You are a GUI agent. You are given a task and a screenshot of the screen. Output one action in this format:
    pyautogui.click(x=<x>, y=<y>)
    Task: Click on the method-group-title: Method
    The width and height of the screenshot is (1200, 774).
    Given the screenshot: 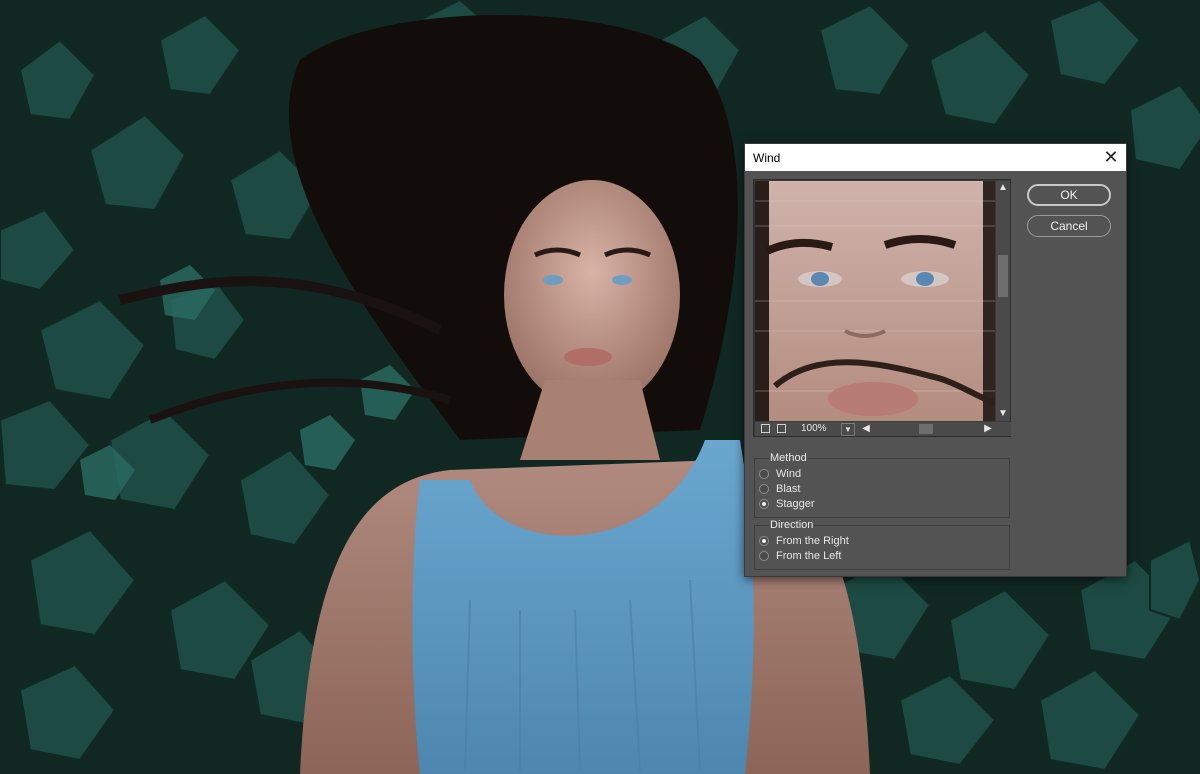 What is the action you would take?
    pyautogui.click(x=788, y=458)
    